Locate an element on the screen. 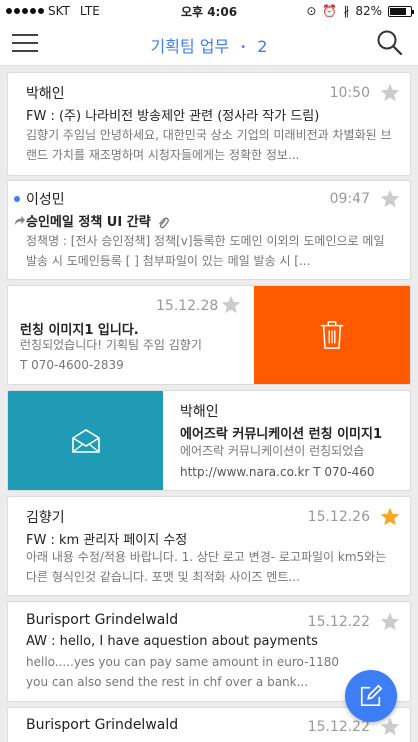 The image size is (418, 742). delete-button is located at coordinates (332, 335).